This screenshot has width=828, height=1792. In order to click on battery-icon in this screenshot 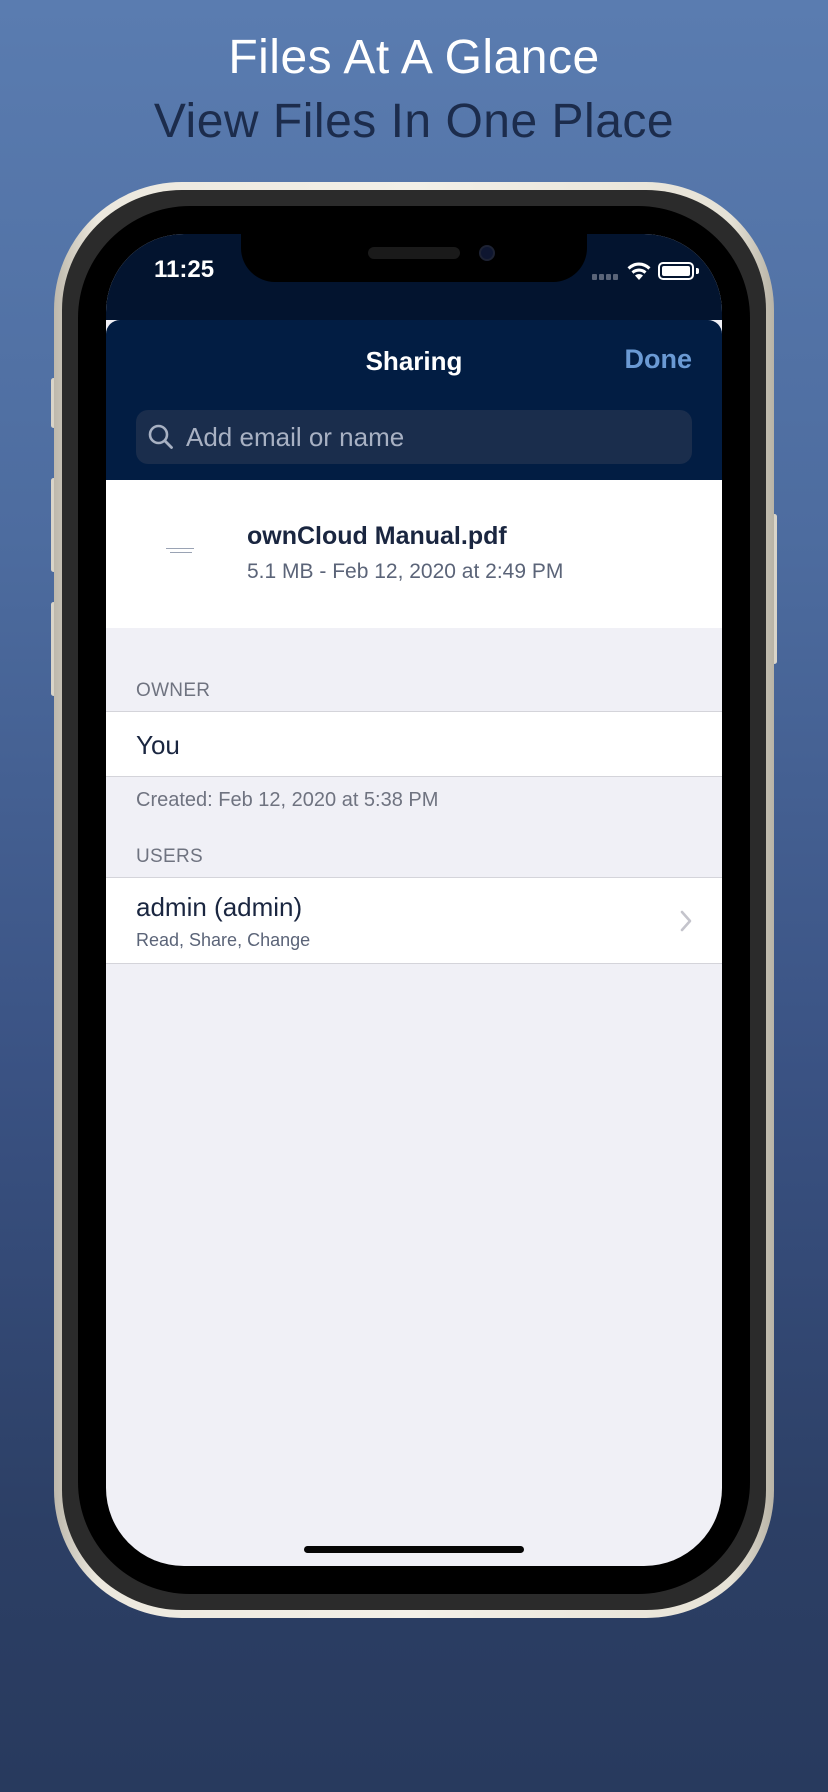, I will do `click(676, 271)`.